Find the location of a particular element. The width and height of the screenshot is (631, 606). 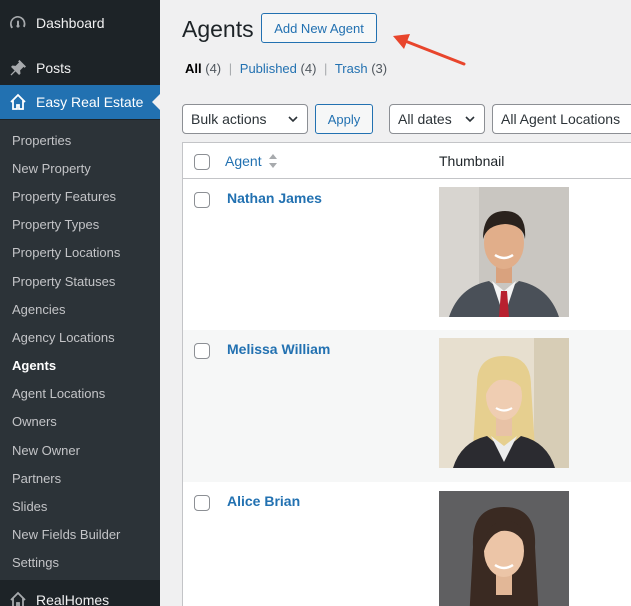

filter-published: Published is located at coordinates (268, 68).